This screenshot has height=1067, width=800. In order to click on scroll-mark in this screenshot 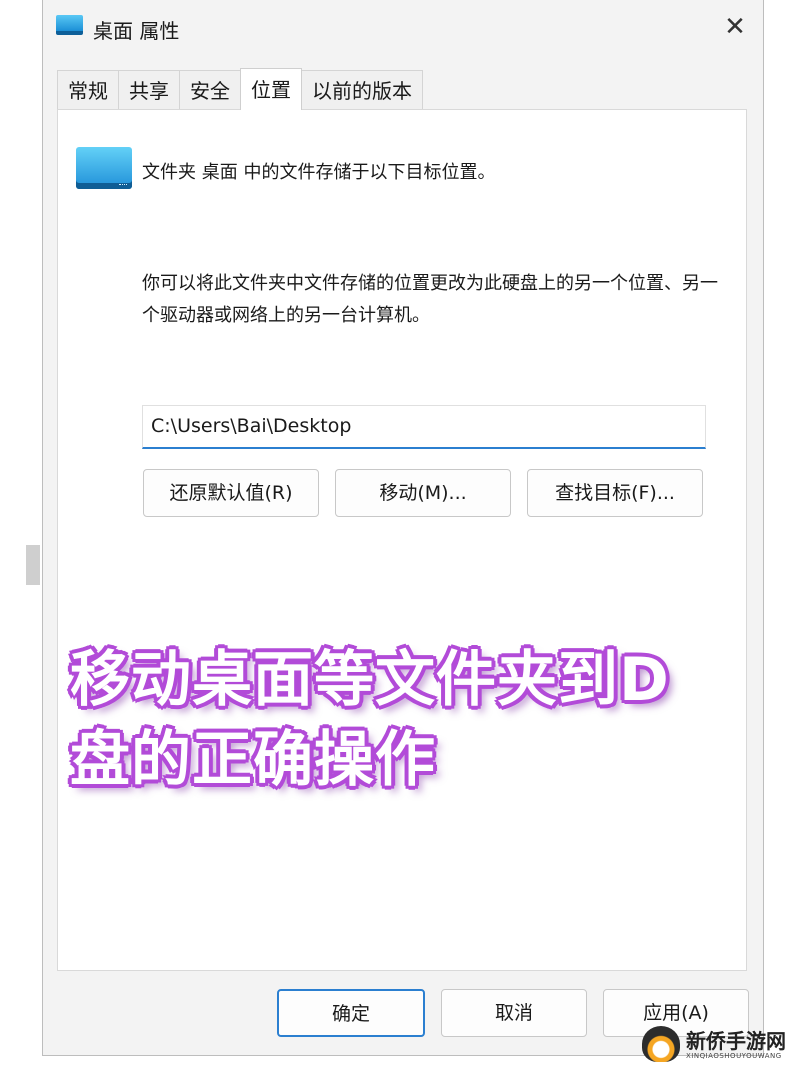, I will do `click(33, 565)`.